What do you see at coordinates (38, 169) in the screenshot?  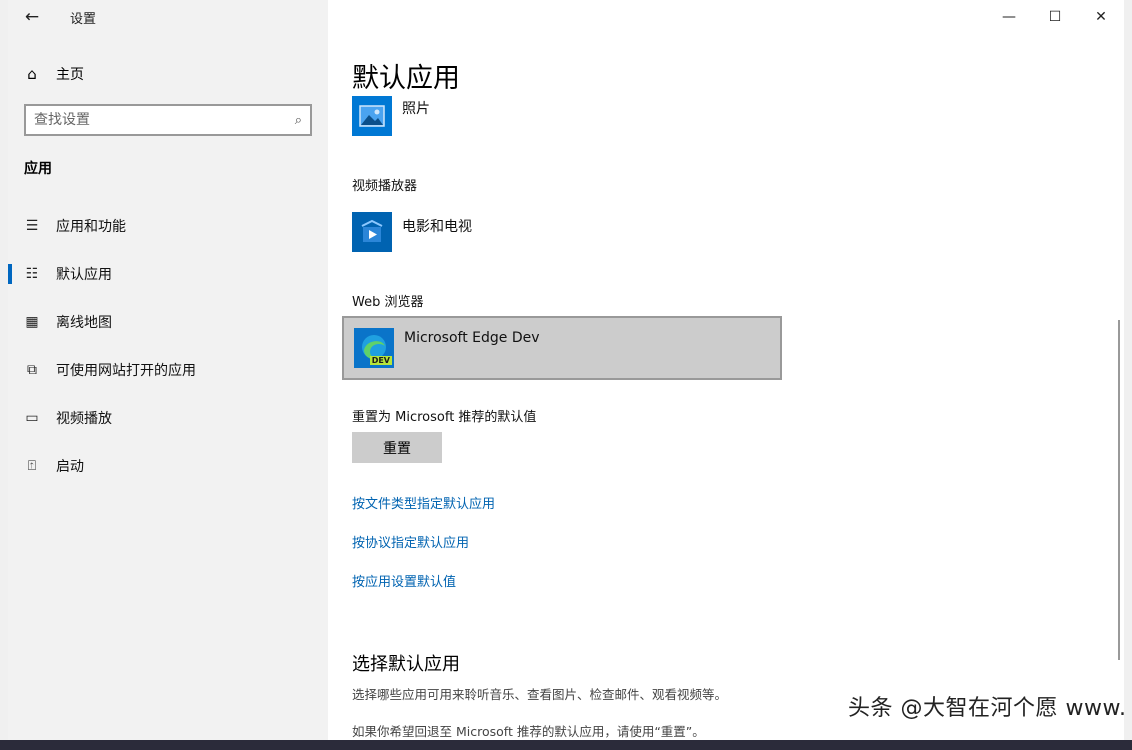 I see `section-title: 应用` at bounding box center [38, 169].